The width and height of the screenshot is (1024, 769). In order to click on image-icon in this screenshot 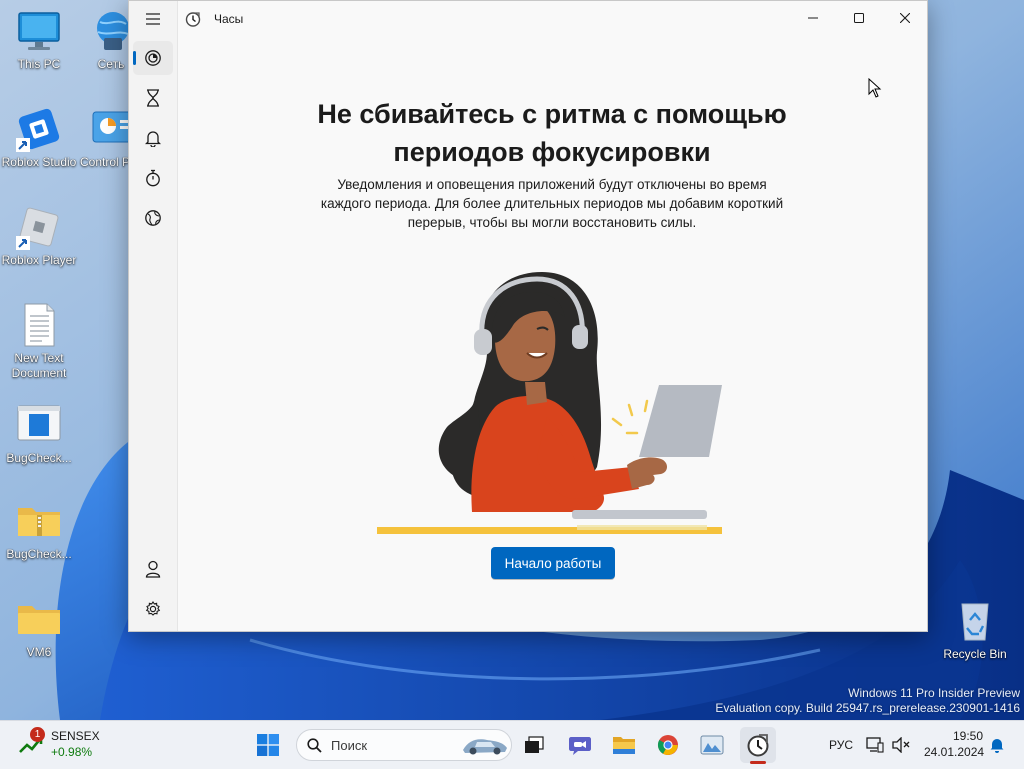, I will do `click(712, 745)`.